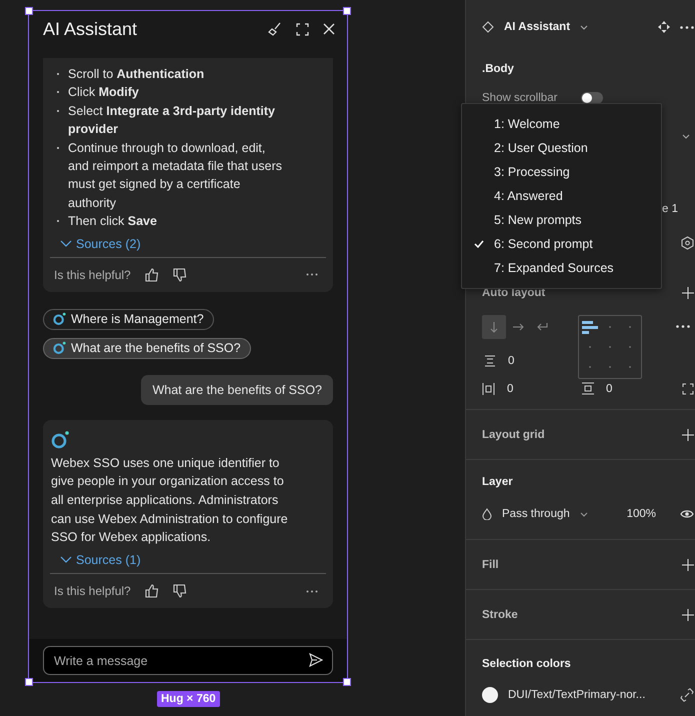 This screenshot has height=716, width=695. I want to click on answer-step: Continue through to download, edit, and reimport a metadata file that users must get signed by a certificate authority, so click(173, 175).